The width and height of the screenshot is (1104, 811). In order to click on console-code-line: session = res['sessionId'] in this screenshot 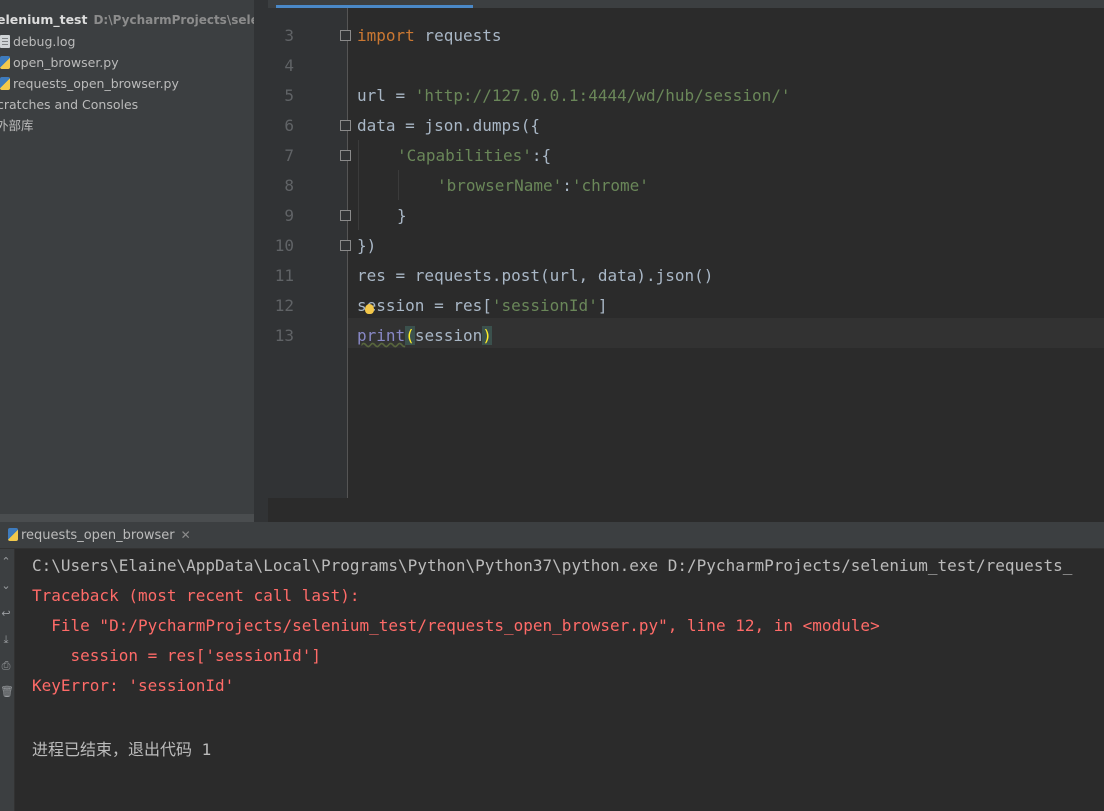, I will do `click(176, 655)`.